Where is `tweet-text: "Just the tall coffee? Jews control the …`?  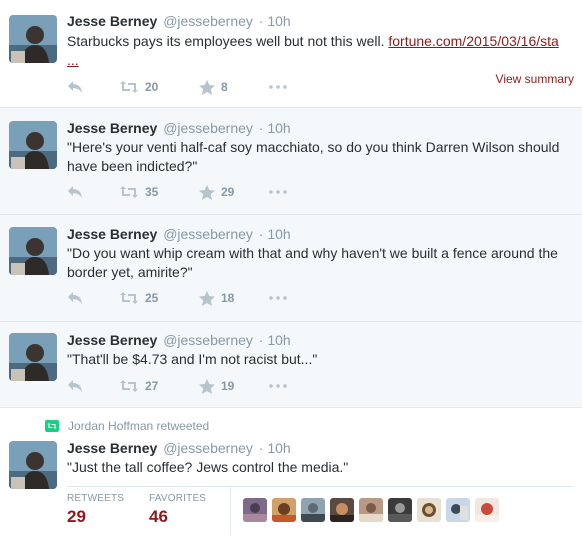
tweet-text: "Just the tall coffee? Jews control the … is located at coordinates (208, 467).